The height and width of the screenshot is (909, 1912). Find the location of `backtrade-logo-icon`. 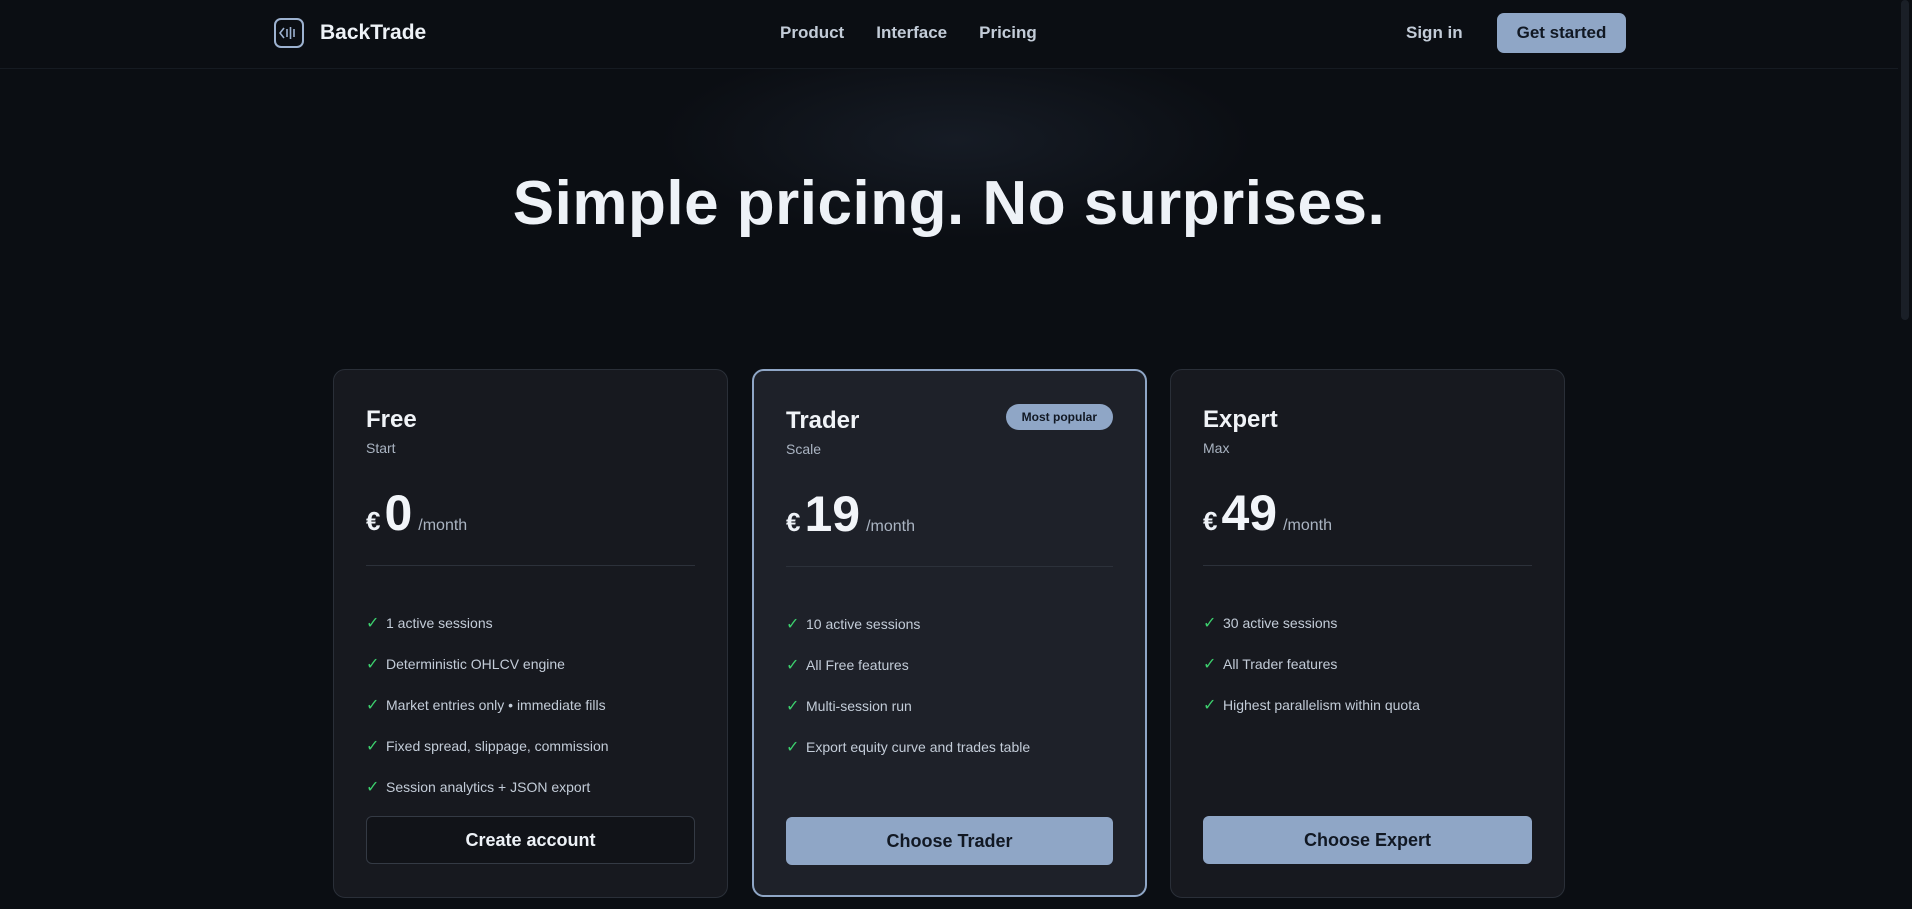

backtrade-logo-icon is located at coordinates (289, 33).